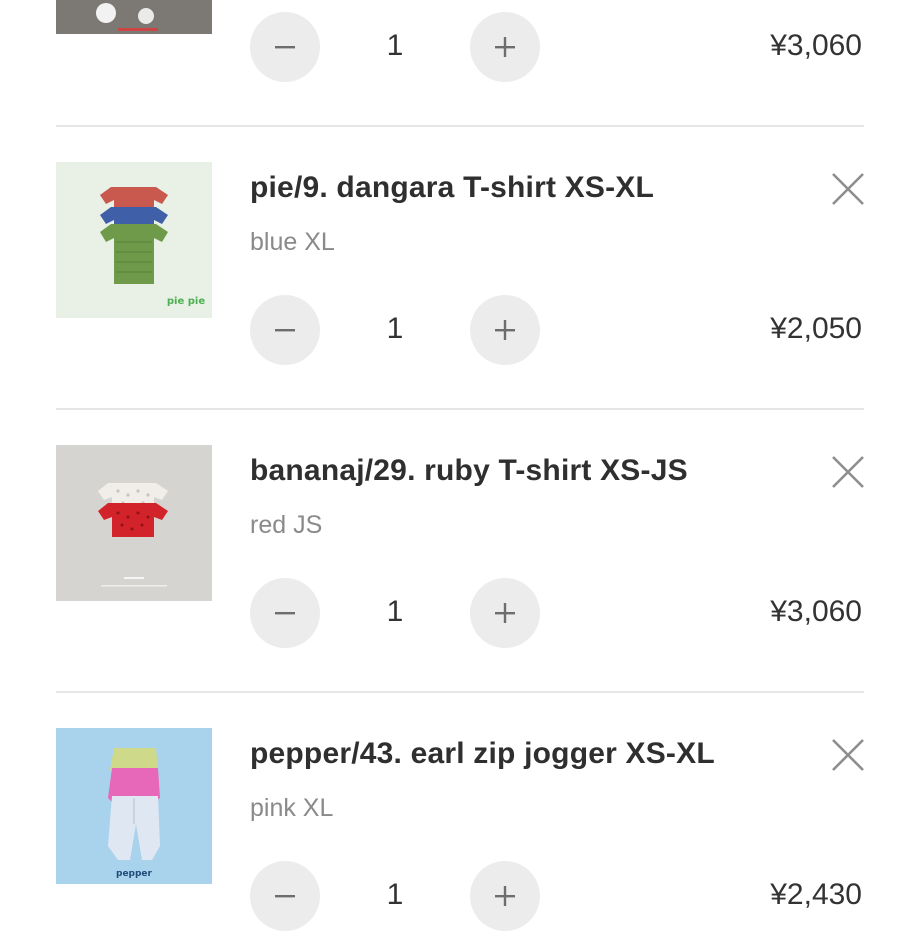 The height and width of the screenshot is (931, 920). Describe the element at coordinates (292, 242) in the screenshot. I see `product-variant: blue XL` at that location.